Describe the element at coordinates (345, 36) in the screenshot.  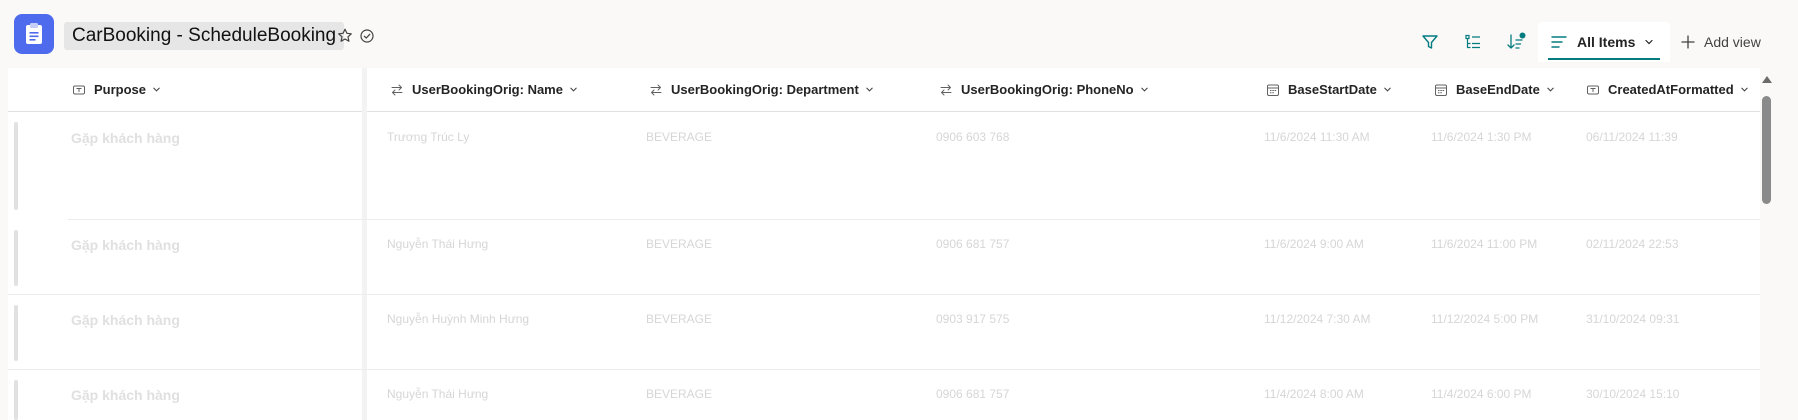
I see `star-icon` at that location.